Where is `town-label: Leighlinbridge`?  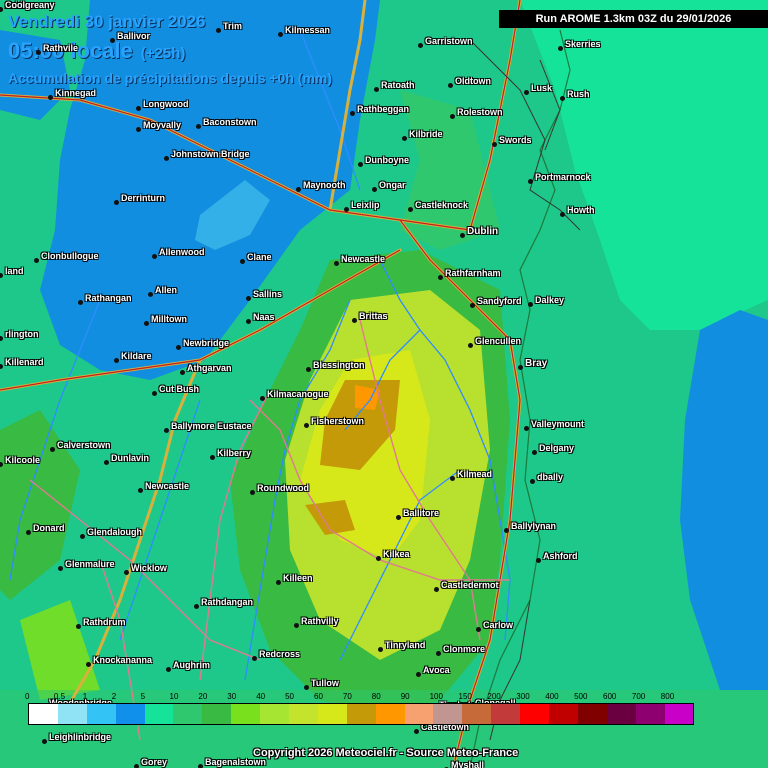
town-label: Leighlinbridge is located at coordinates (80, 737).